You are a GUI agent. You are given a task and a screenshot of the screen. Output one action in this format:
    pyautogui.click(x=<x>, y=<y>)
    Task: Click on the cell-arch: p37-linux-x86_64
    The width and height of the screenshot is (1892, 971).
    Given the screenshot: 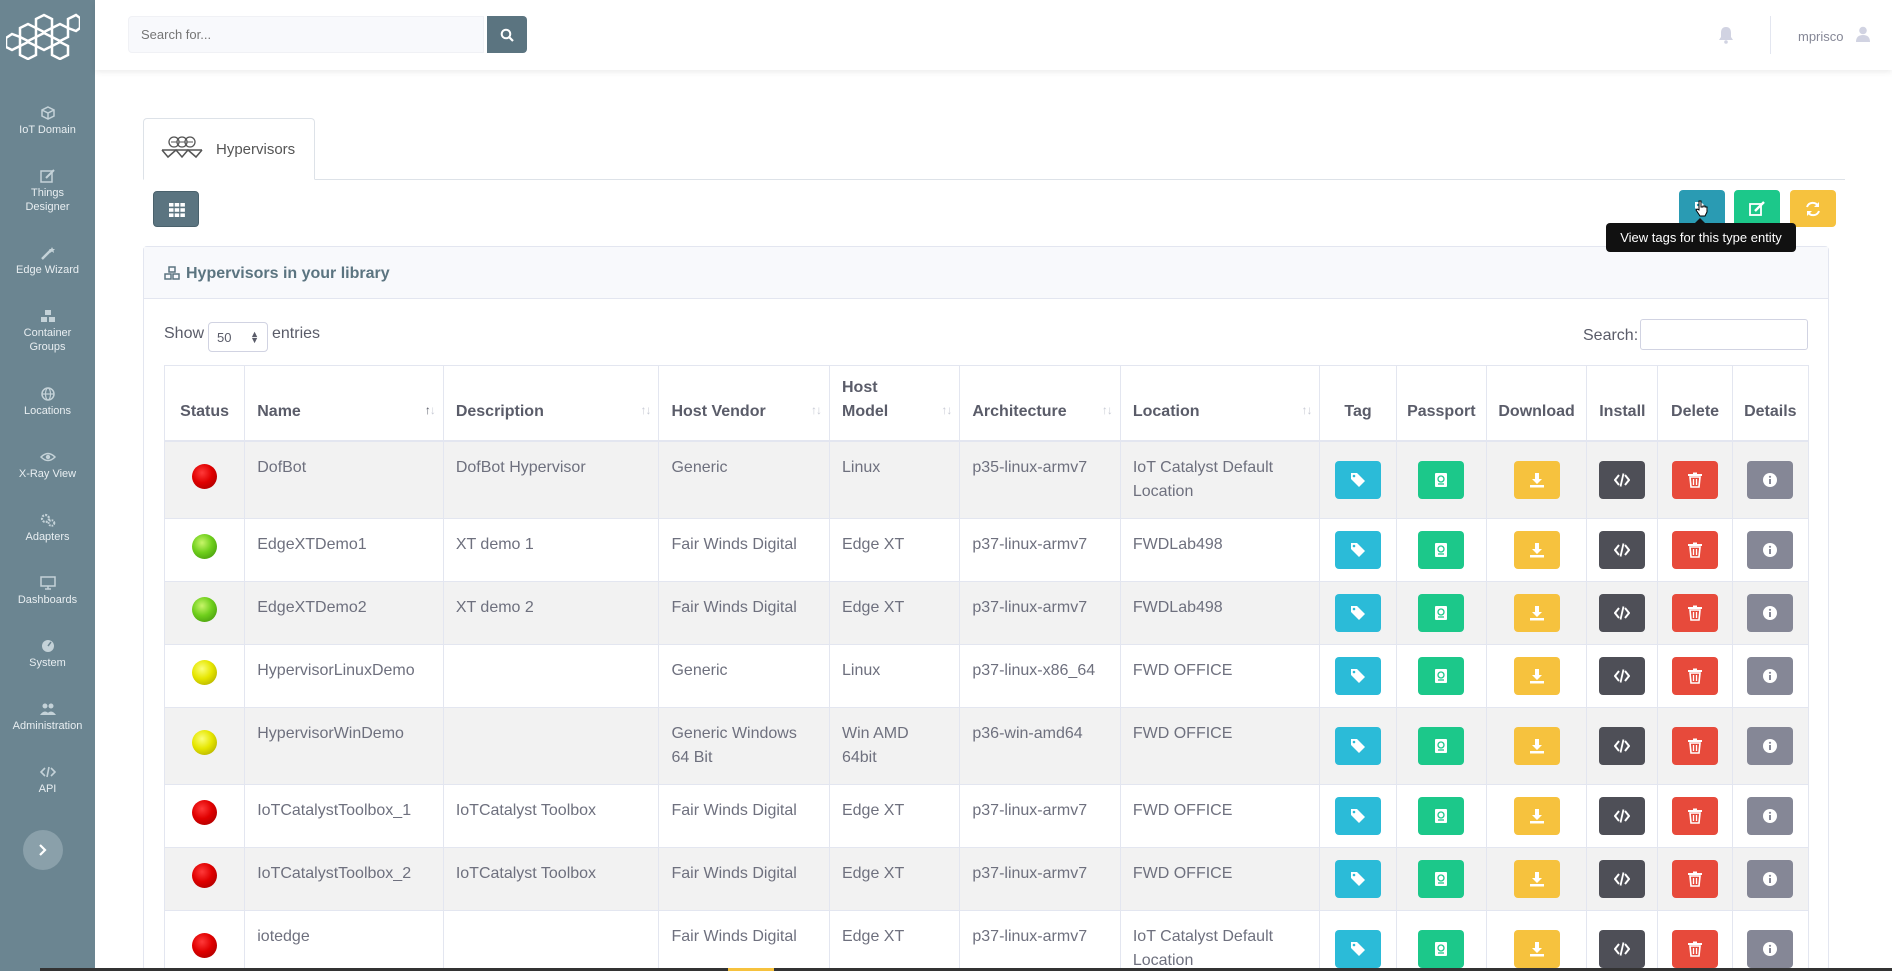 What is the action you would take?
    pyautogui.click(x=1040, y=675)
    